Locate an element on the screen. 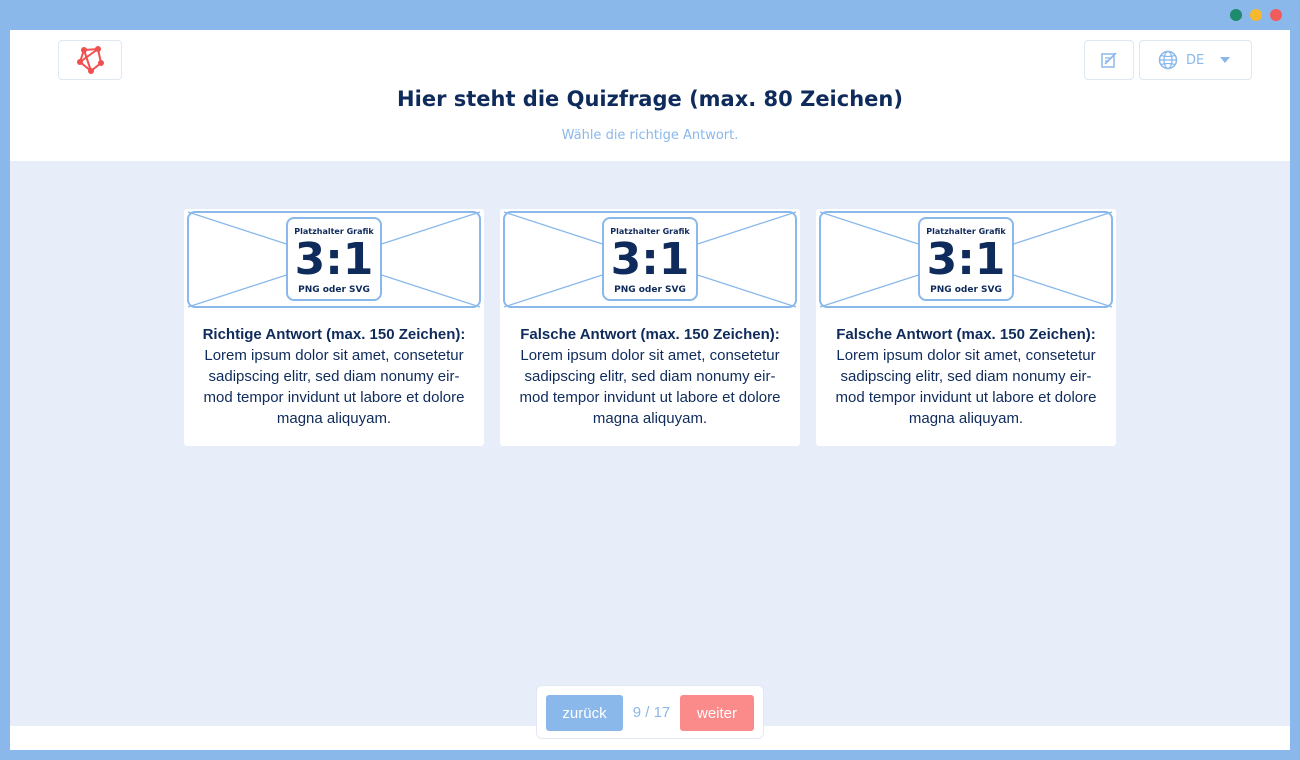 The width and height of the screenshot is (1300, 760). back-button: zurück is located at coordinates (584, 713).